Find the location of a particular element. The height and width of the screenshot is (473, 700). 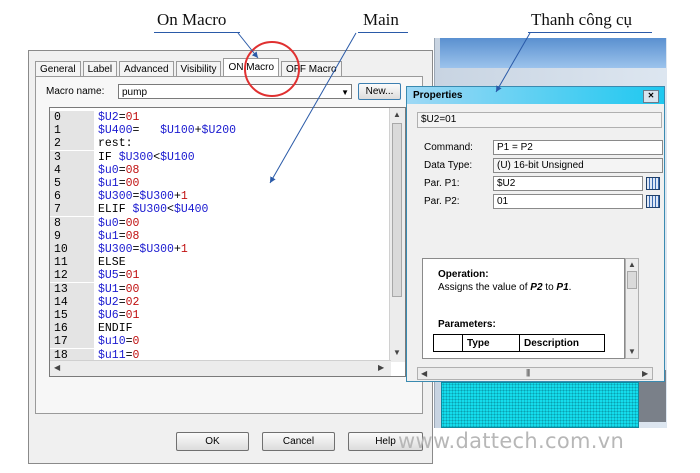

arrow-to-toolbar is located at coordinates (513, 62).